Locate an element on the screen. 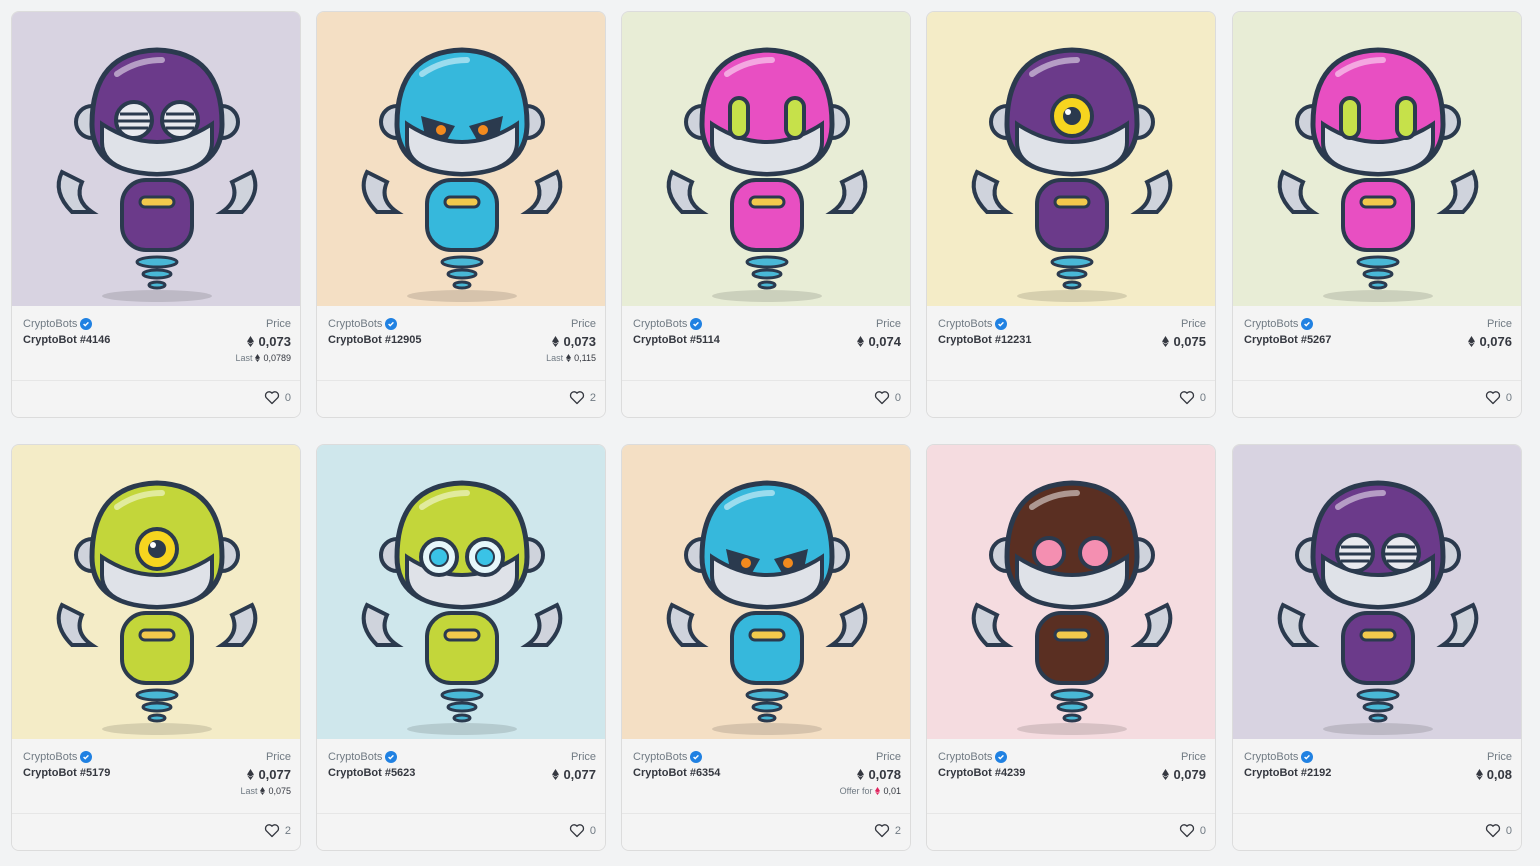 The width and height of the screenshot is (1540, 866). secondary-price: Last 0,0789 is located at coordinates (263, 358).